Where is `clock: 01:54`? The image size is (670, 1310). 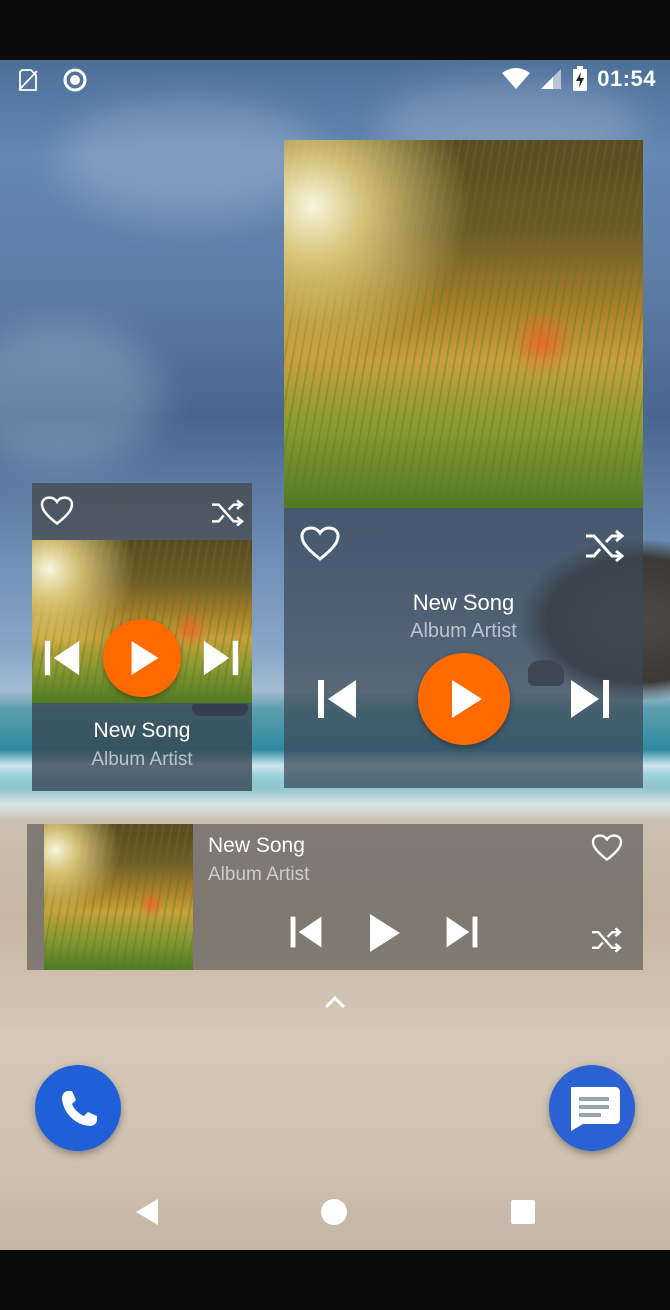 clock: 01:54 is located at coordinates (626, 78).